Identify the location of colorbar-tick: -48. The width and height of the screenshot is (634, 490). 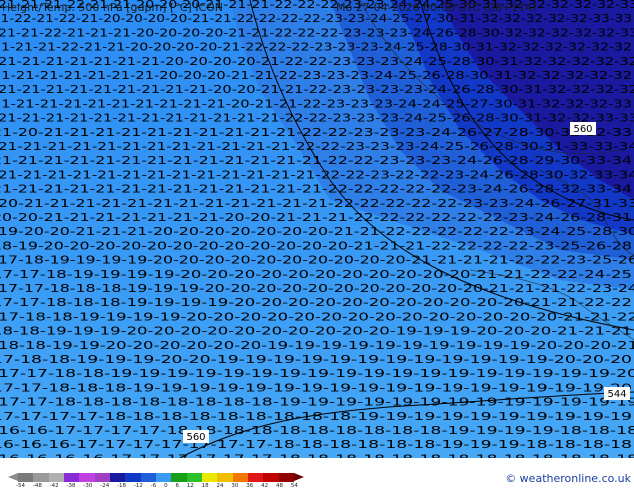
(37, 486).